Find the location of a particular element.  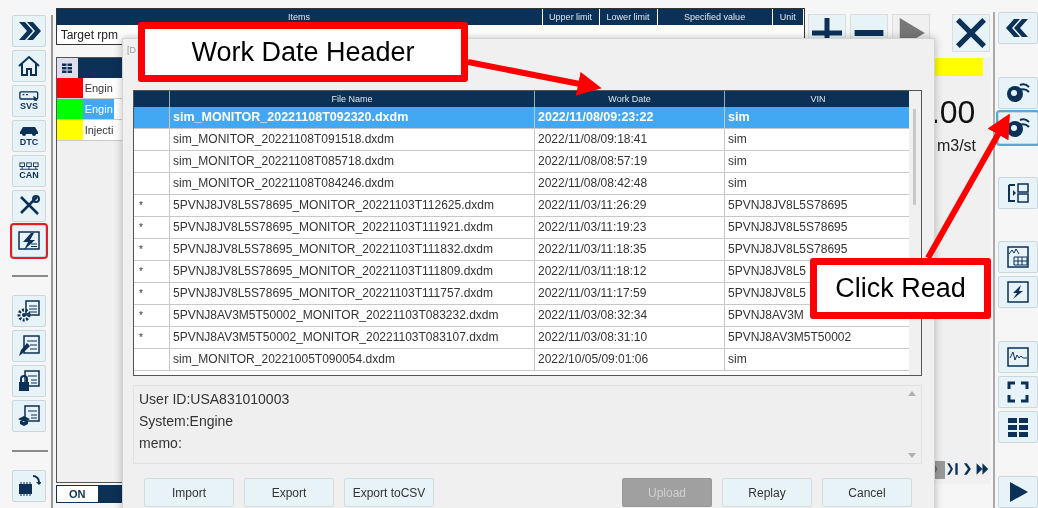

lightning-screen-button is located at coordinates (29, 241).